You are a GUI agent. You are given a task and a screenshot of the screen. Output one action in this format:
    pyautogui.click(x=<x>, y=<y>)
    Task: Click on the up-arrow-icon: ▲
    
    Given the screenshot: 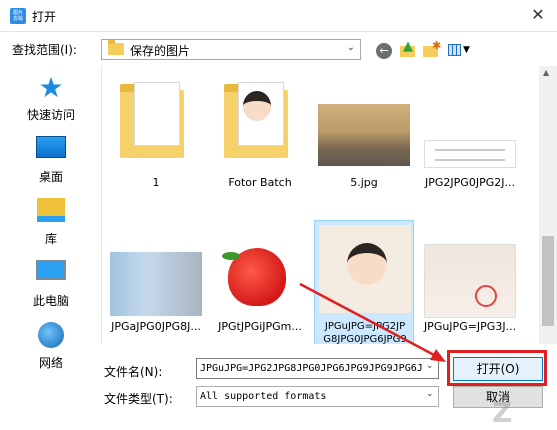 What is the action you would take?
    pyautogui.click(x=408, y=46)
    